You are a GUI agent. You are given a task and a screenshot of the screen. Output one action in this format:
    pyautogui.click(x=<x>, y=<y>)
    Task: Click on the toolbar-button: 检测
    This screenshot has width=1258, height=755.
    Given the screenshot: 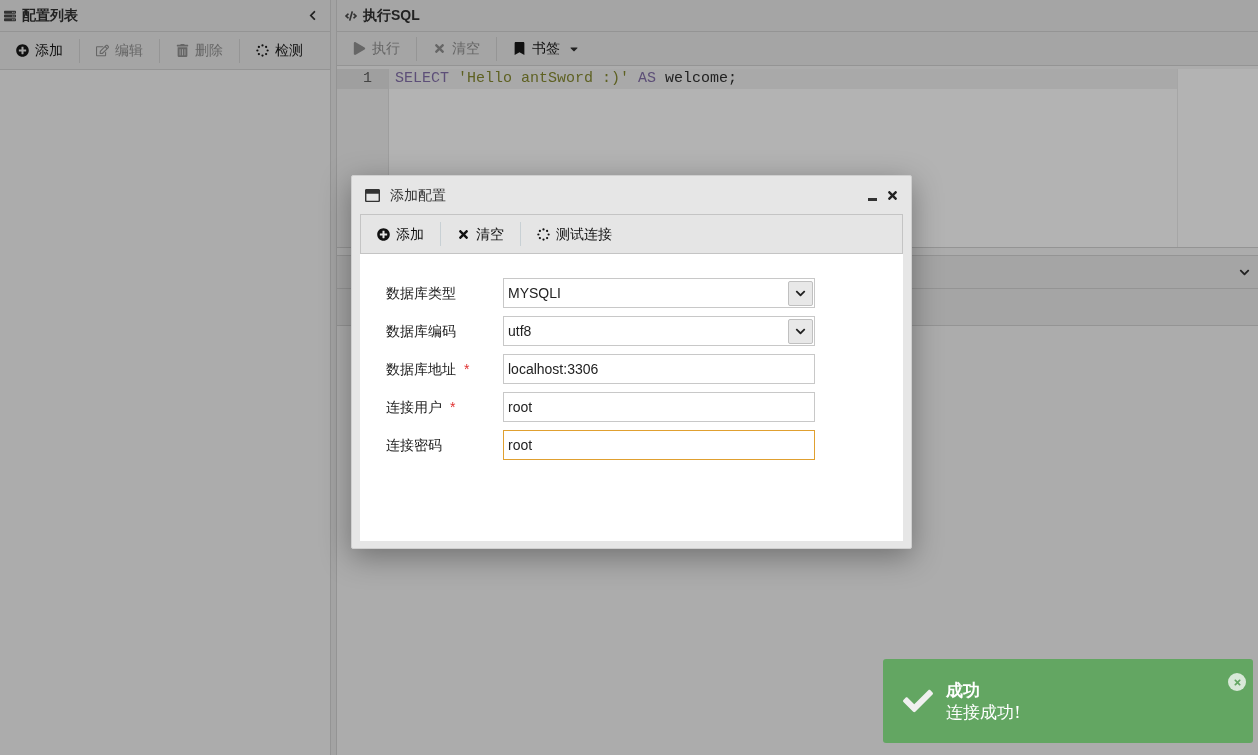 What is the action you would take?
    pyautogui.click(x=279, y=50)
    